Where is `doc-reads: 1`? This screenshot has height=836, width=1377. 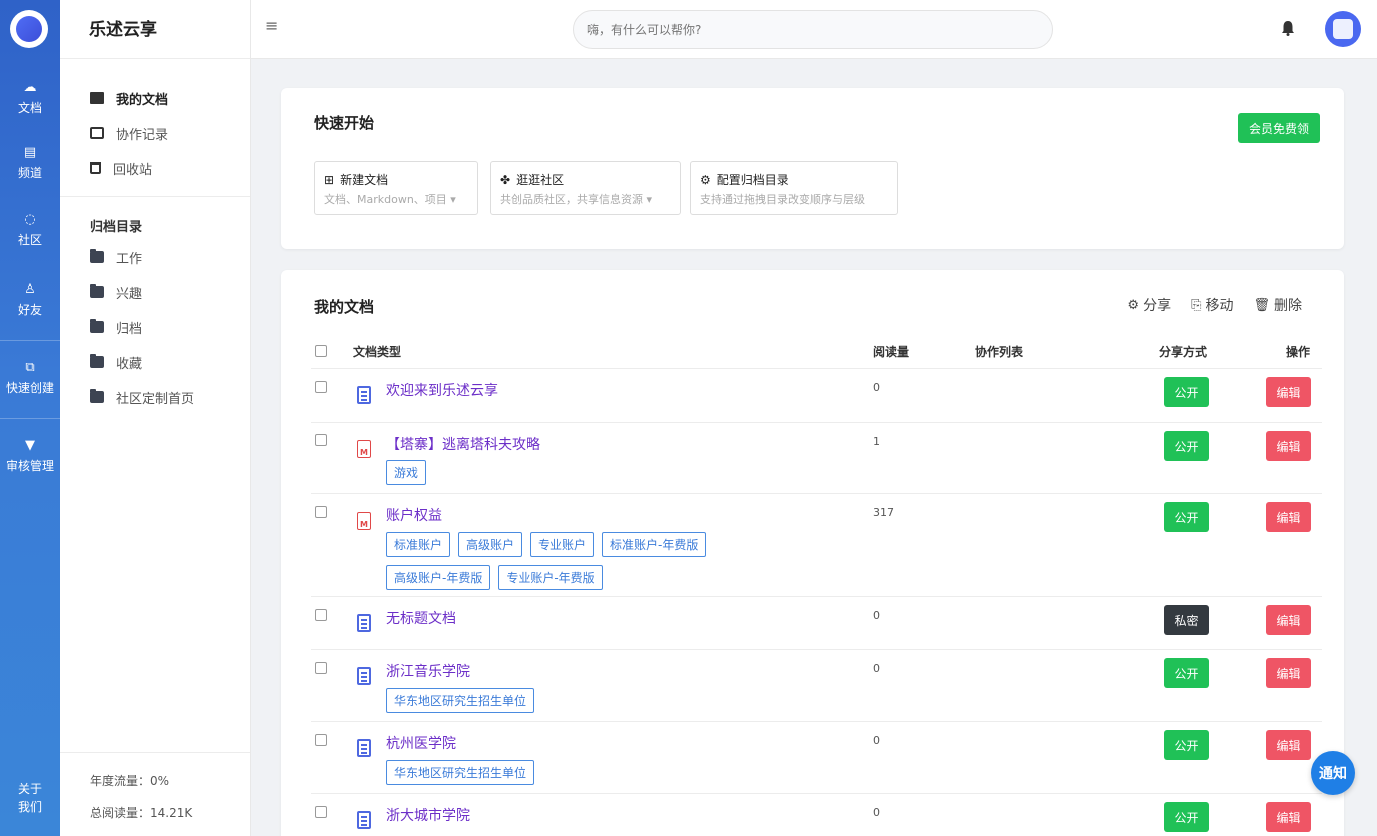 doc-reads: 1 is located at coordinates (876, 441).